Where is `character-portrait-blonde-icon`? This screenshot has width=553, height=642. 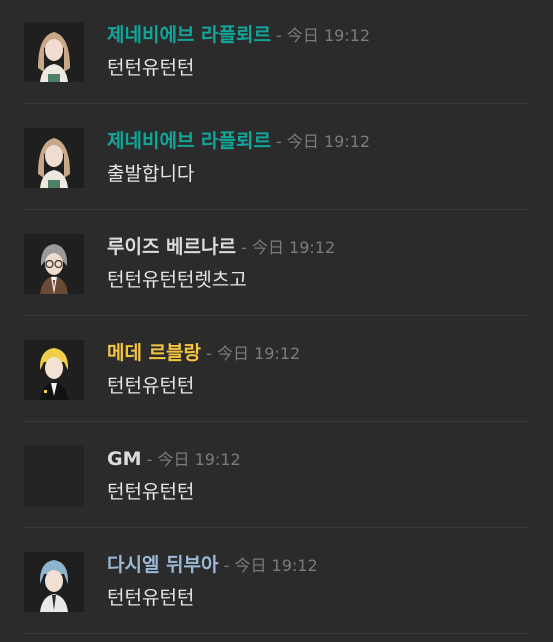
character-portrait-blonde-icon is located at coordinates (54, 370).